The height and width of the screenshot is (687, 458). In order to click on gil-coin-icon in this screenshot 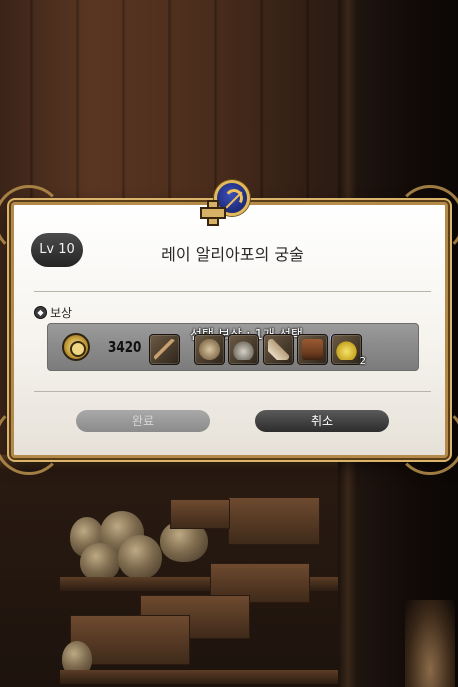, I will do `click(76, 347)`.